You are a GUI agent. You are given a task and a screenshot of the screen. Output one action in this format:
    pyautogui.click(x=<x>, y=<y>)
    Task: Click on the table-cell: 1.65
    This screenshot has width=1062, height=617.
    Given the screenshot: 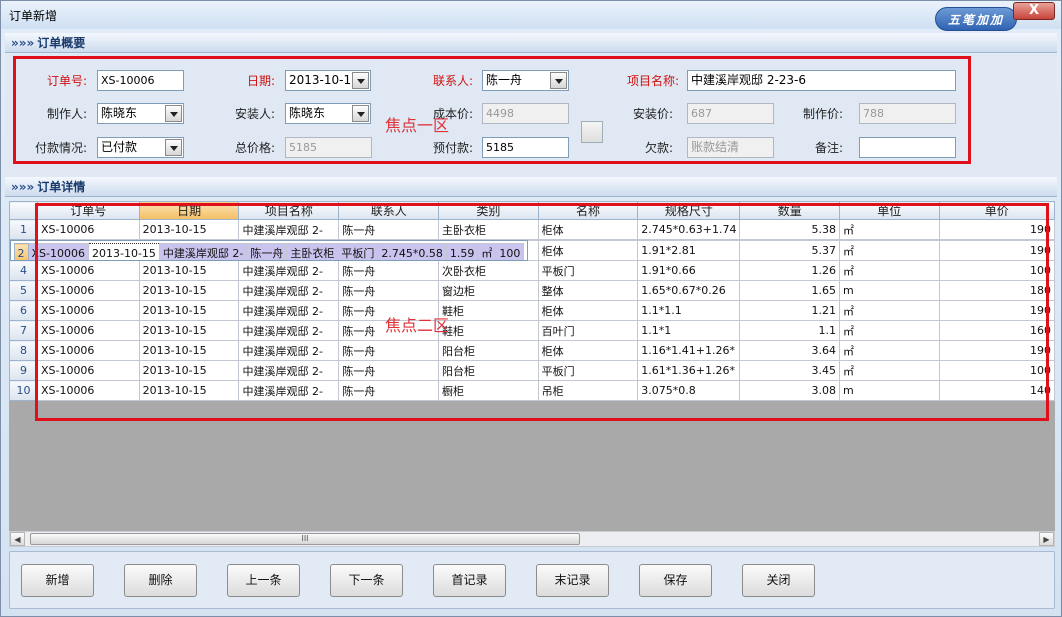 What is the action you would take?
    pyautogui.click(x=790, y=290)
    